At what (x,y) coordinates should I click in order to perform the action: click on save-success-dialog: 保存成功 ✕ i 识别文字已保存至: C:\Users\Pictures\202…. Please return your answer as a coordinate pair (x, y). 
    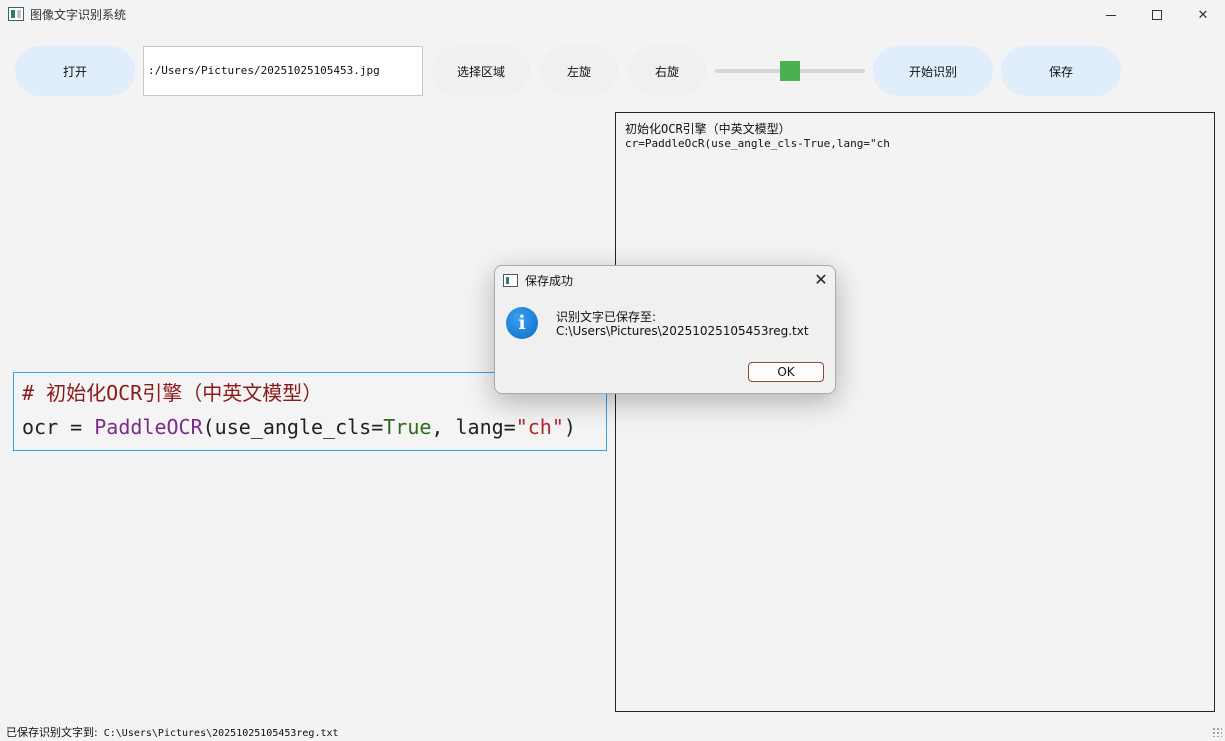
    Looking at the image, I should click on (665, 329).